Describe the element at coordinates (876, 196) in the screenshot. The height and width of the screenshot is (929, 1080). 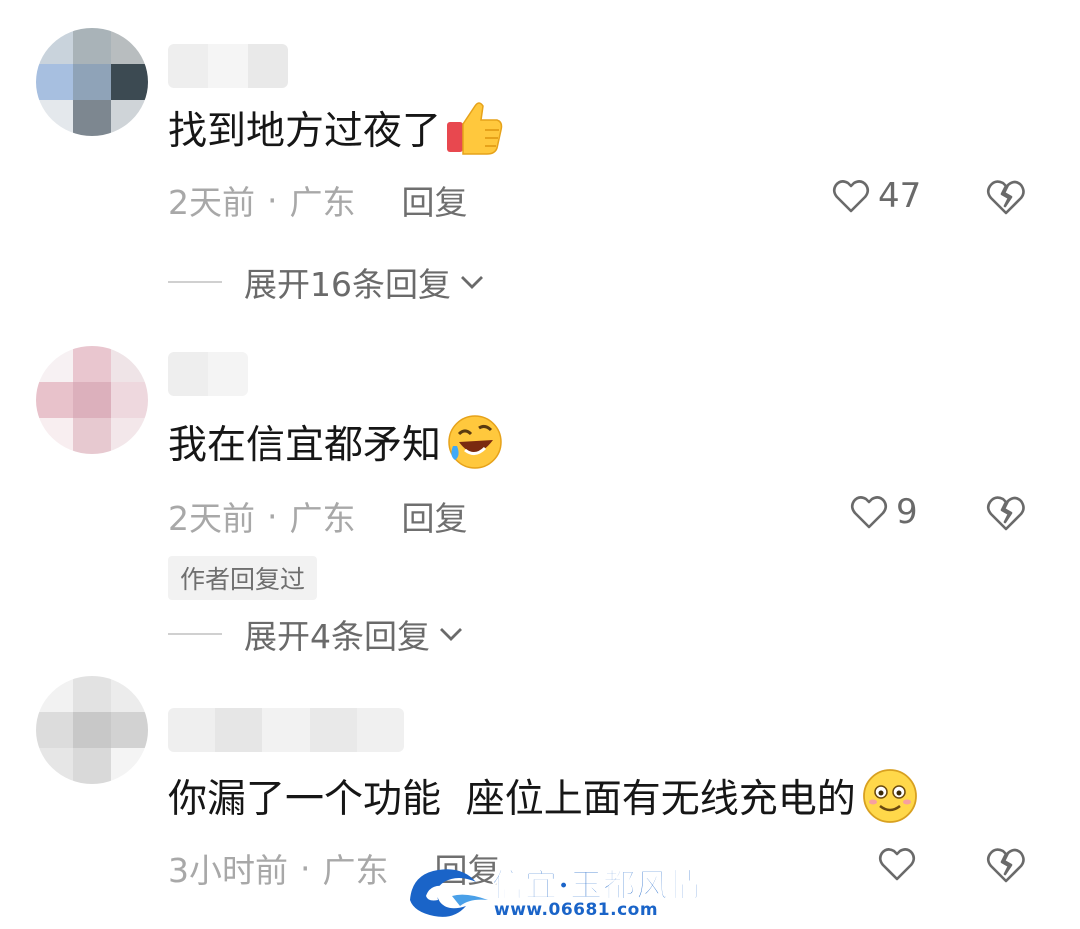
I see `like-button: 47` at that location.